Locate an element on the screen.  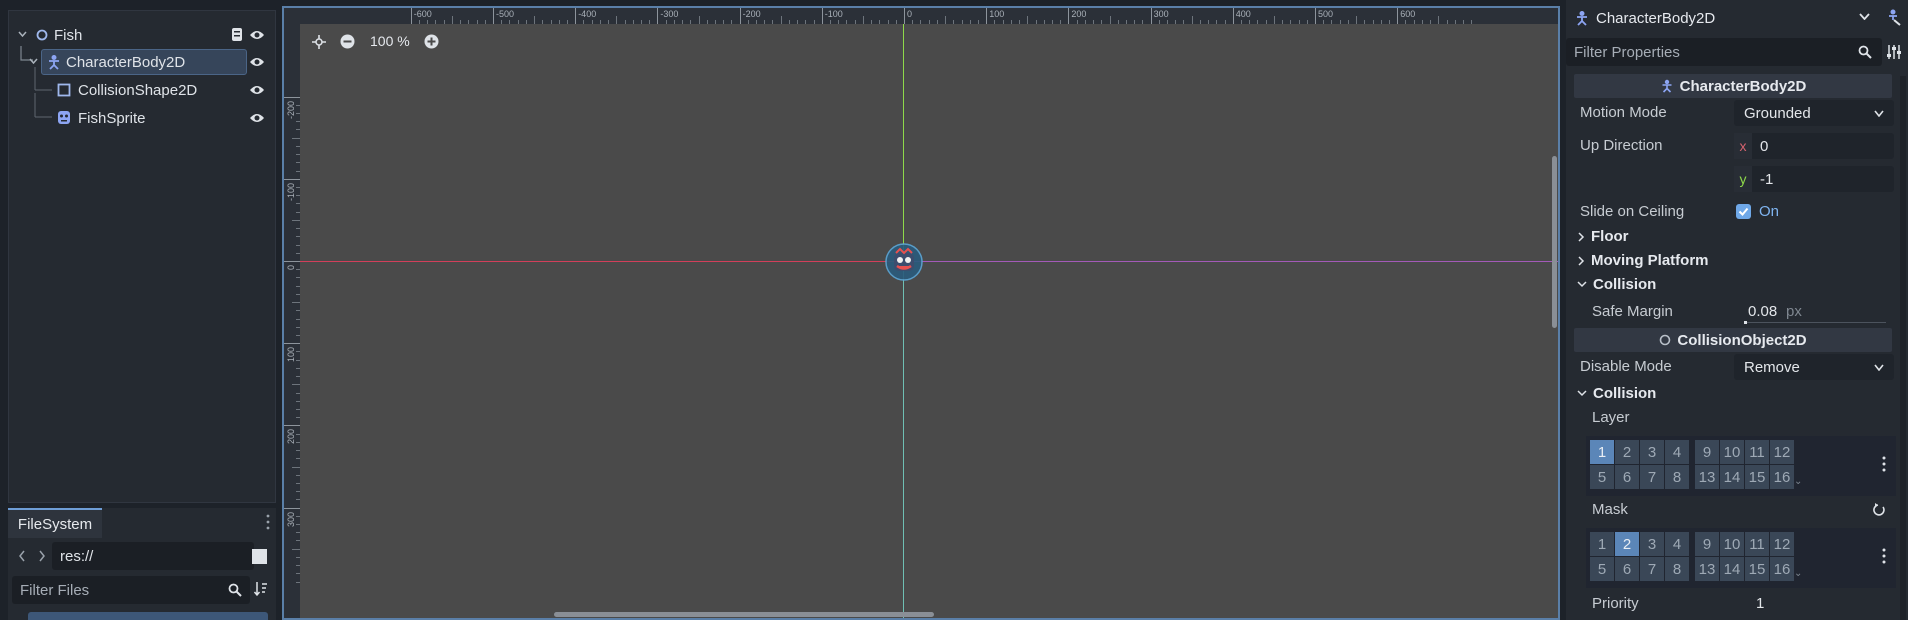
mask-bit-14: 14 is located at coordinates (1732, 569).